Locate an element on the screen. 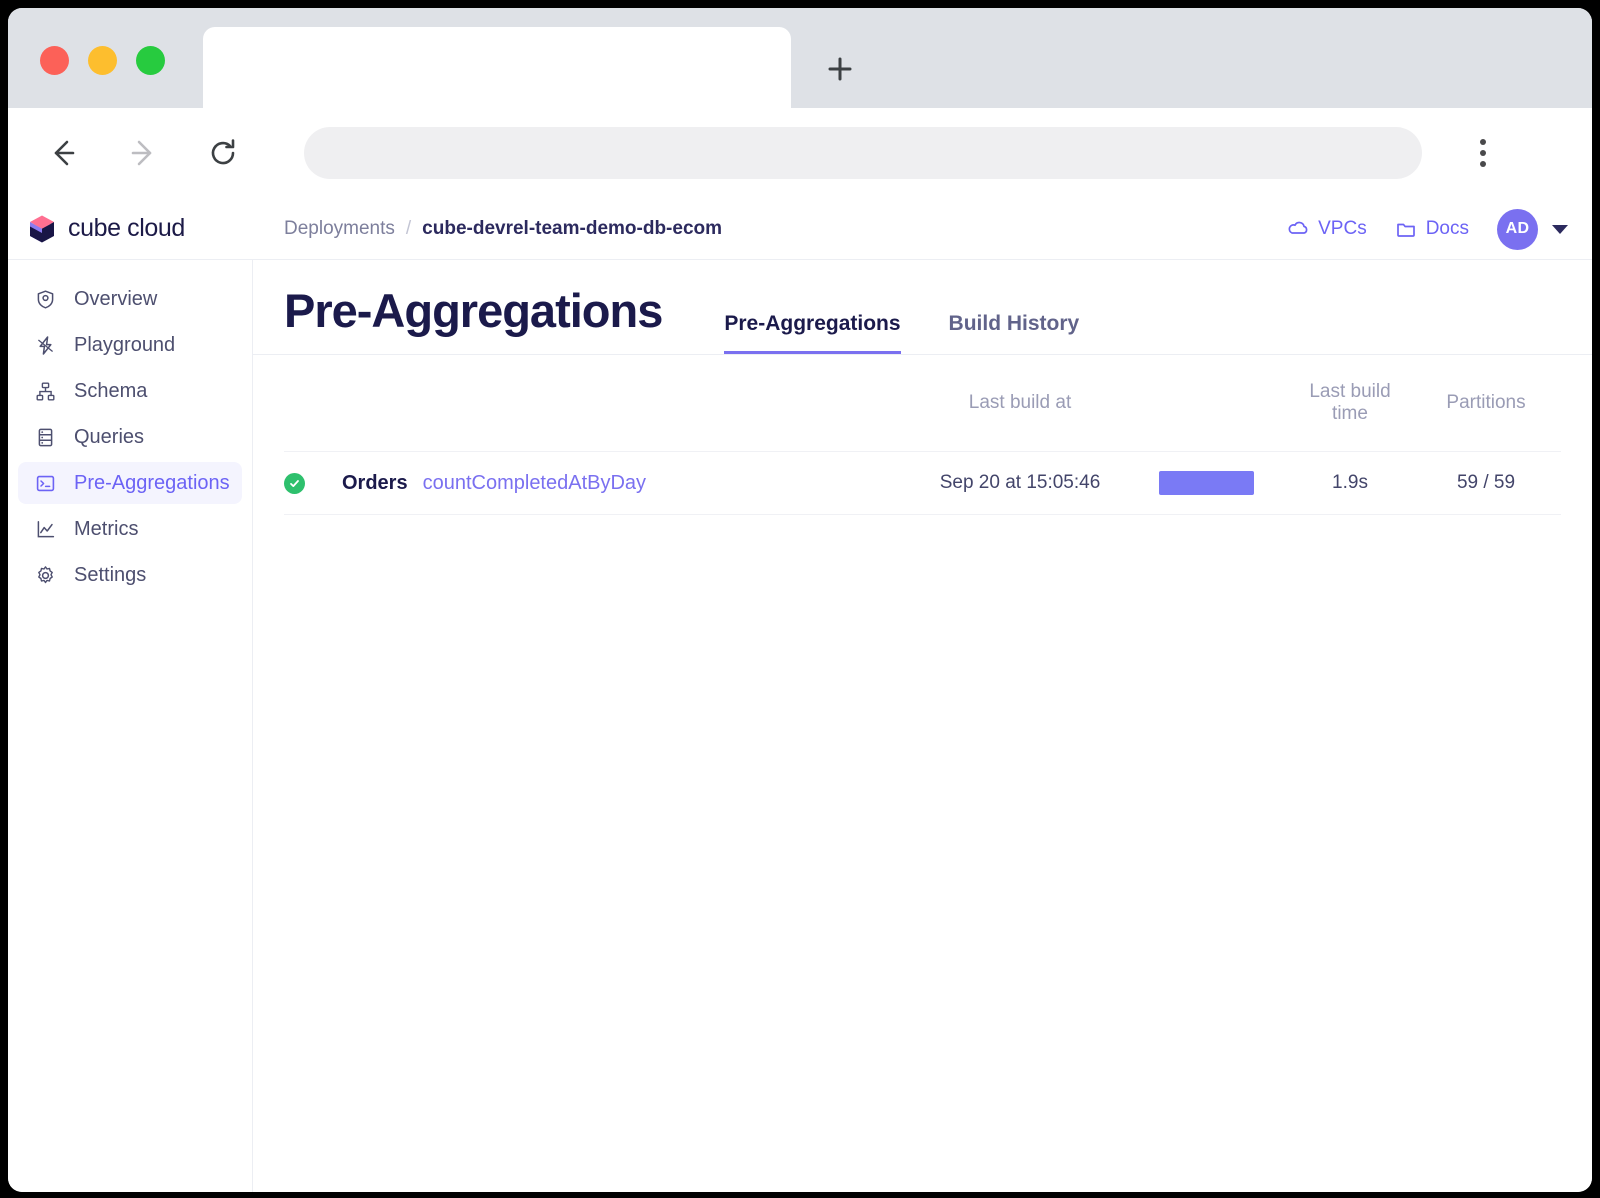 Image resolution: width=1600 pixels, height=1198 pixels. chevron-down-icon is located at coordinates (1560, 229).